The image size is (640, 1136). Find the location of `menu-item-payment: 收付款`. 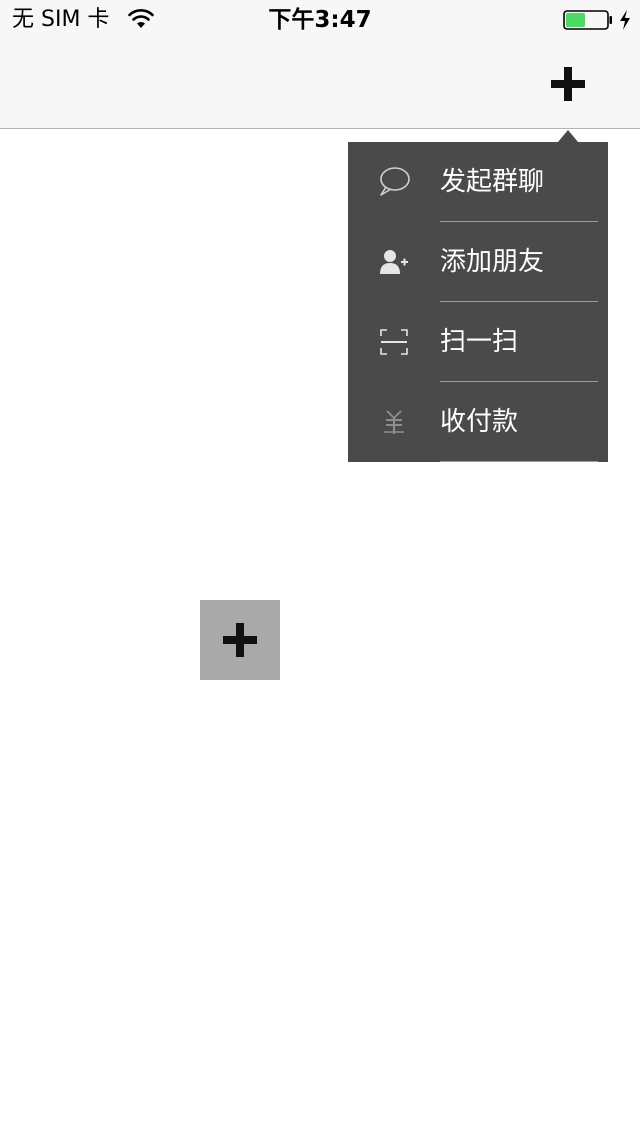

menu-item-payment: 收付款 is located at coordinates (478, 422).